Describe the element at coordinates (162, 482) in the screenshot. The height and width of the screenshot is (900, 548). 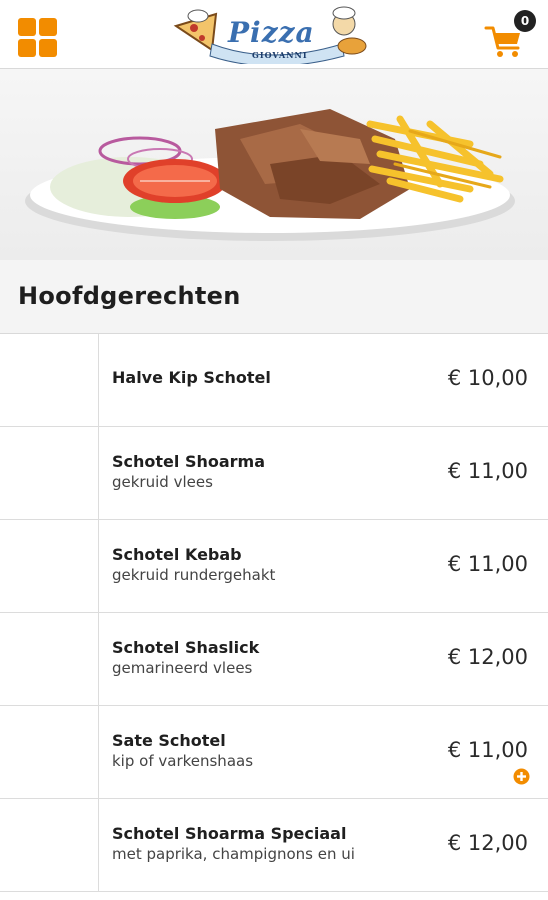
I see `item-description: gekruid vlees` at that location.